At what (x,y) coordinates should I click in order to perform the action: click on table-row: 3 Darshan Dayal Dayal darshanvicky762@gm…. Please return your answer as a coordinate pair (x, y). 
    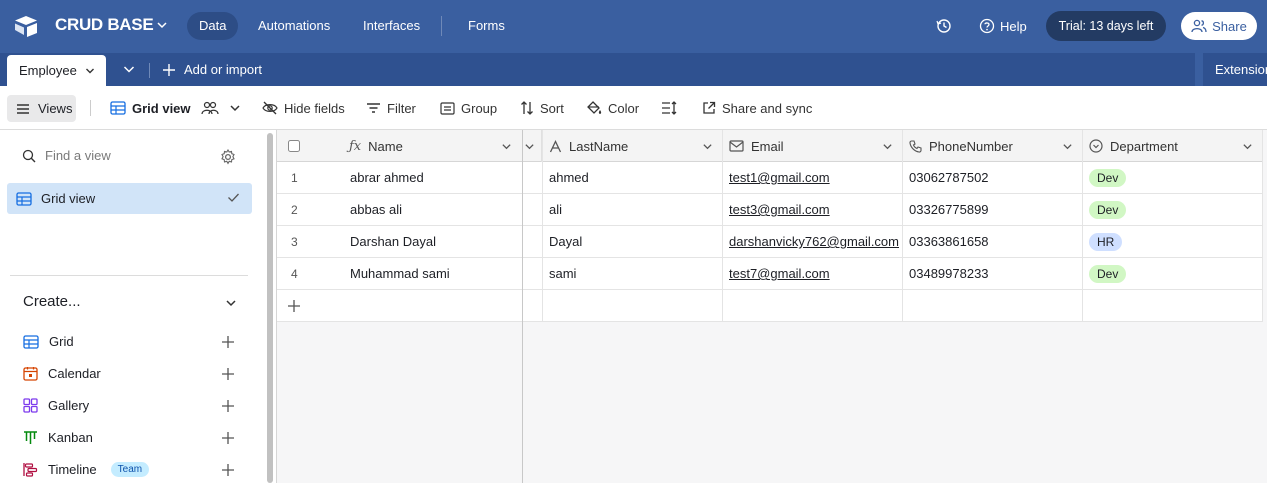
    Looking at the image, I should click on (770, 242).